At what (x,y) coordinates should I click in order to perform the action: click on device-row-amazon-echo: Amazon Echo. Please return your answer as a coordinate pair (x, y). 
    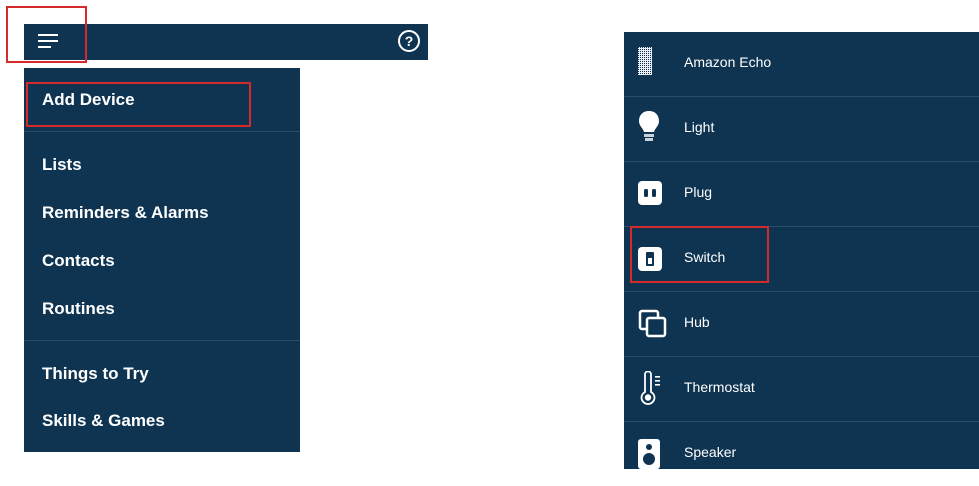
    Looking at the image, I should click on (801, 64).